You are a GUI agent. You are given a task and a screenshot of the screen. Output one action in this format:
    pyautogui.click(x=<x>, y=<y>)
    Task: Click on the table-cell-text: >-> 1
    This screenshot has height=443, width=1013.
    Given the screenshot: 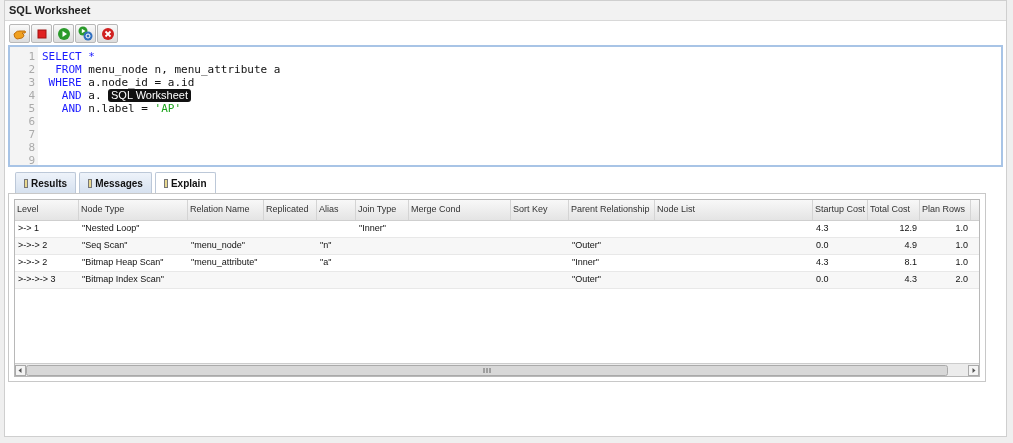 What is the action you would take?
    pyautogui.click(x=28, y=229)
    